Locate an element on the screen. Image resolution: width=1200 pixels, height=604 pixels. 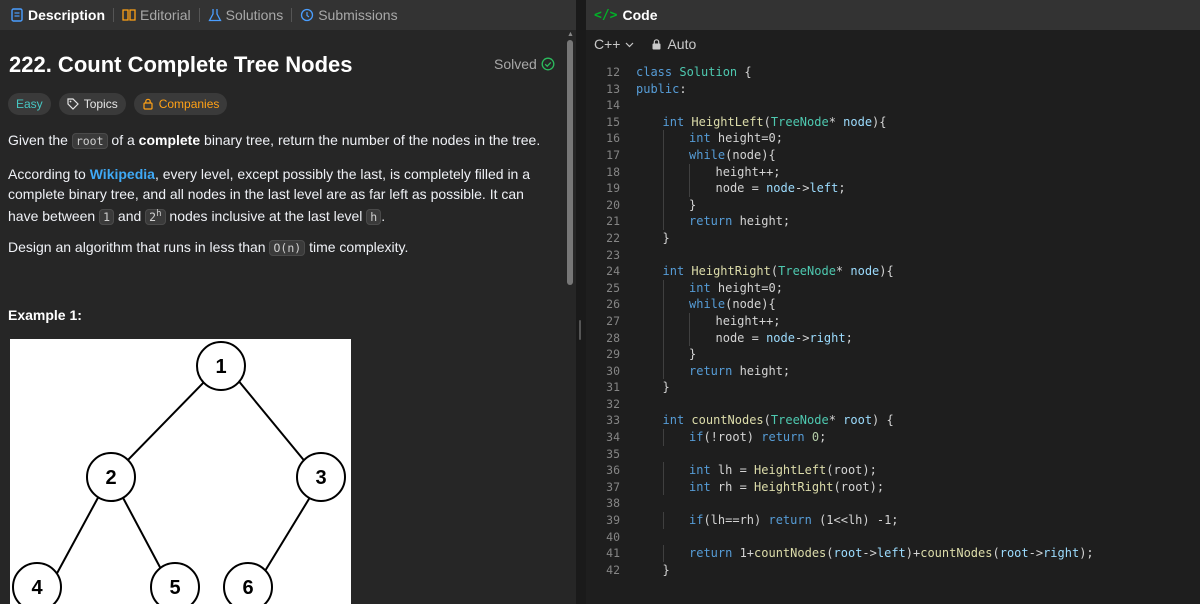
companies-tag: Companies is located at coordinates (180, 104).